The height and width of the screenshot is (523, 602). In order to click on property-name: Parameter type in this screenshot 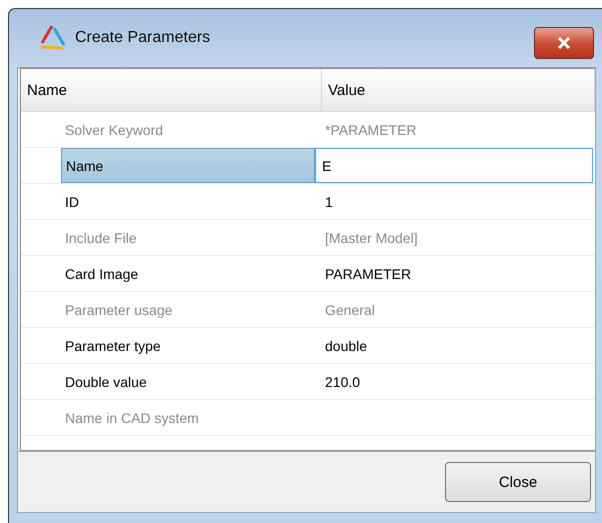, I will do `click(188, 345)`.